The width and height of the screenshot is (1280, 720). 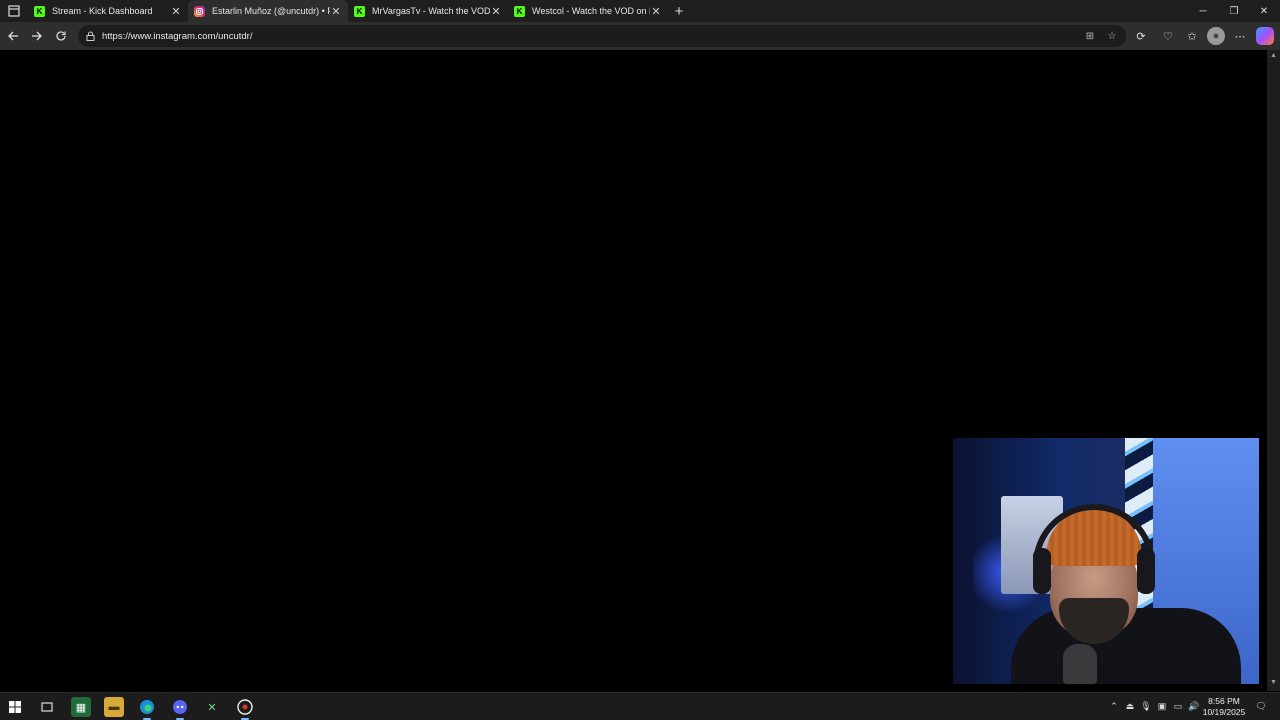 What do you see at coordinates (1042, 571) in the screenshot?
I see `headphone-left-ear` at bounding box center [1042, 571].